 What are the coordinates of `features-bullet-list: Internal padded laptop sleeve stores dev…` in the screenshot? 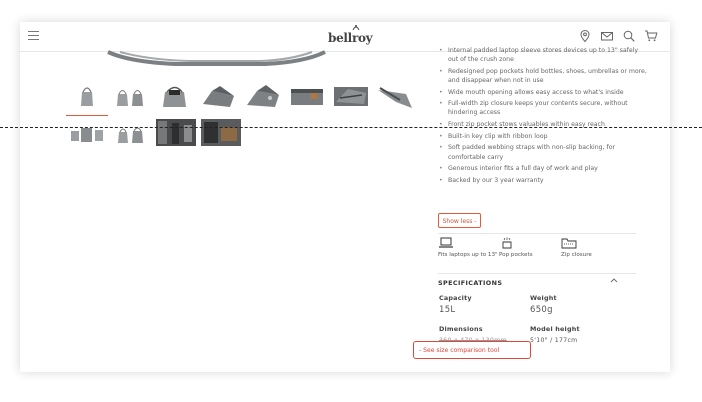 It's located at (544, 115).